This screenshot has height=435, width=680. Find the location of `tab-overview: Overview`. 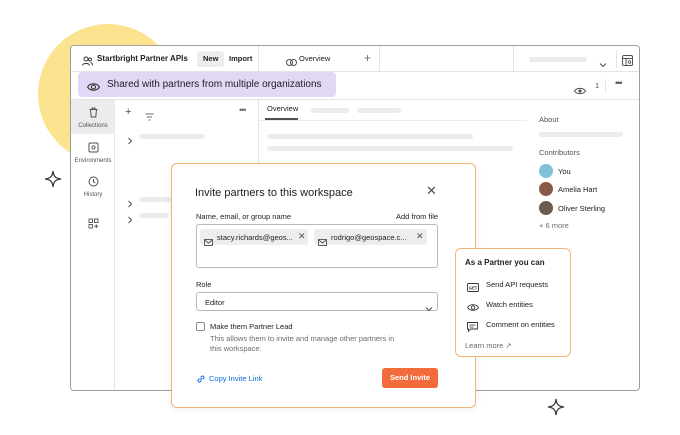

tab-overview: Overview is located at coordinates (319, 59).